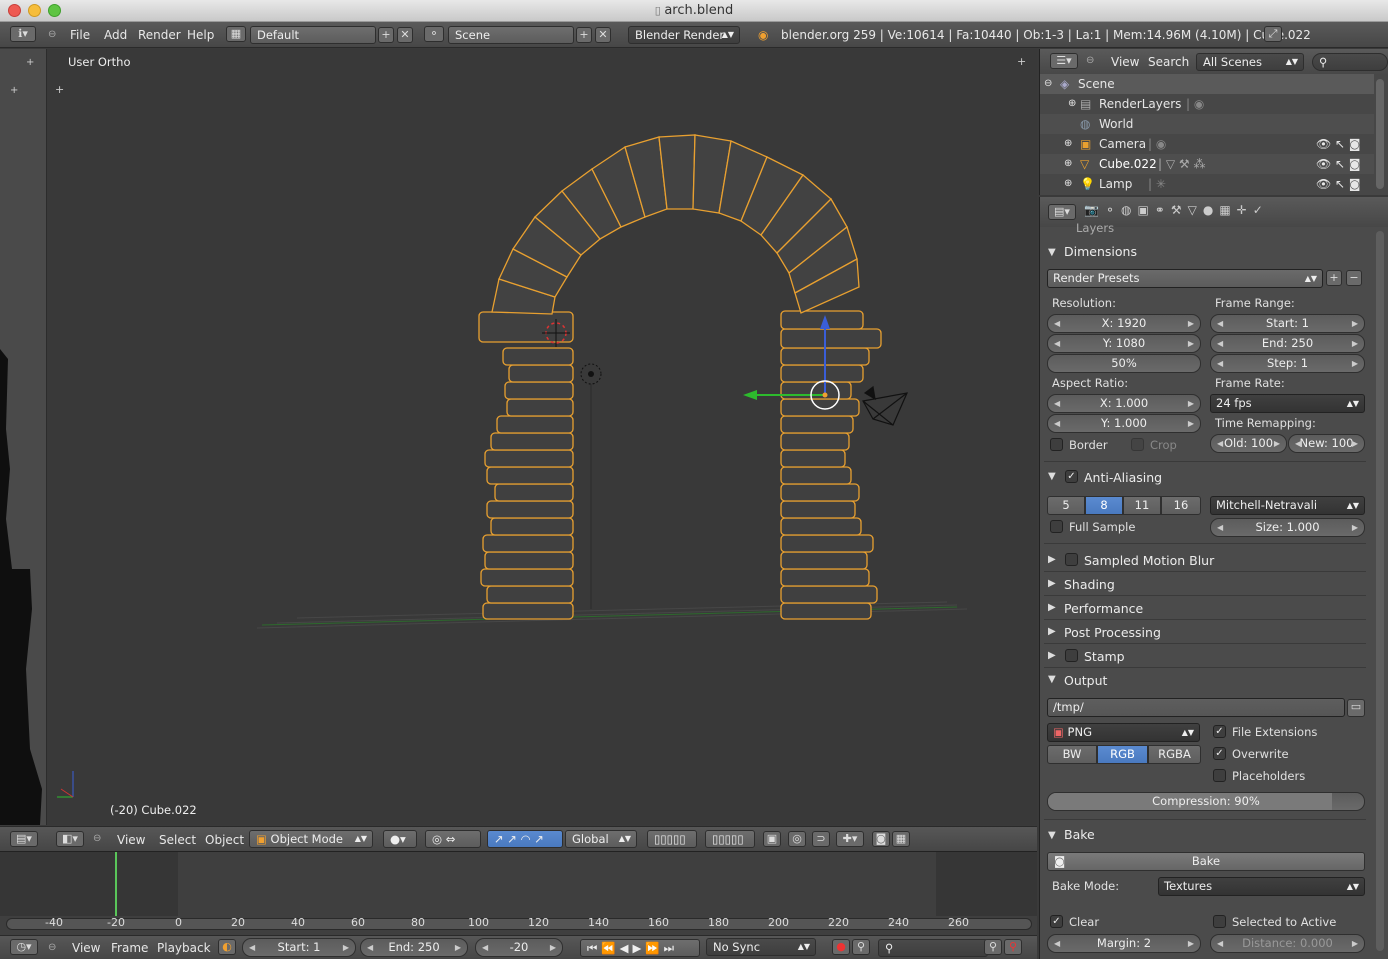  Describe the element at coordinates (993, 947) in the screenshot. I see `insert-keyframe-icon: ⚲` at that location.